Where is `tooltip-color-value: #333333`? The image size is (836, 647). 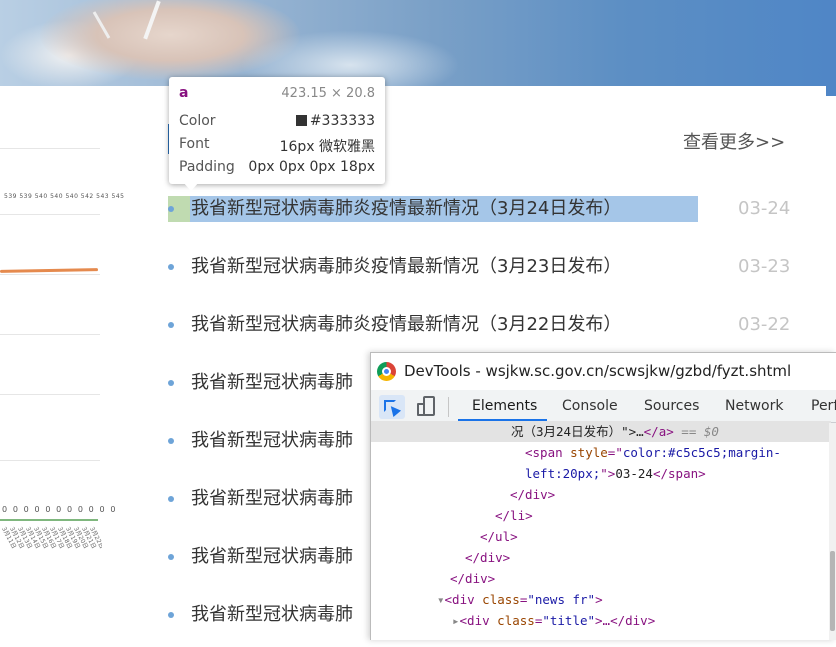
tooltip-color-value: #333333 is located at coordinates (342, 121).